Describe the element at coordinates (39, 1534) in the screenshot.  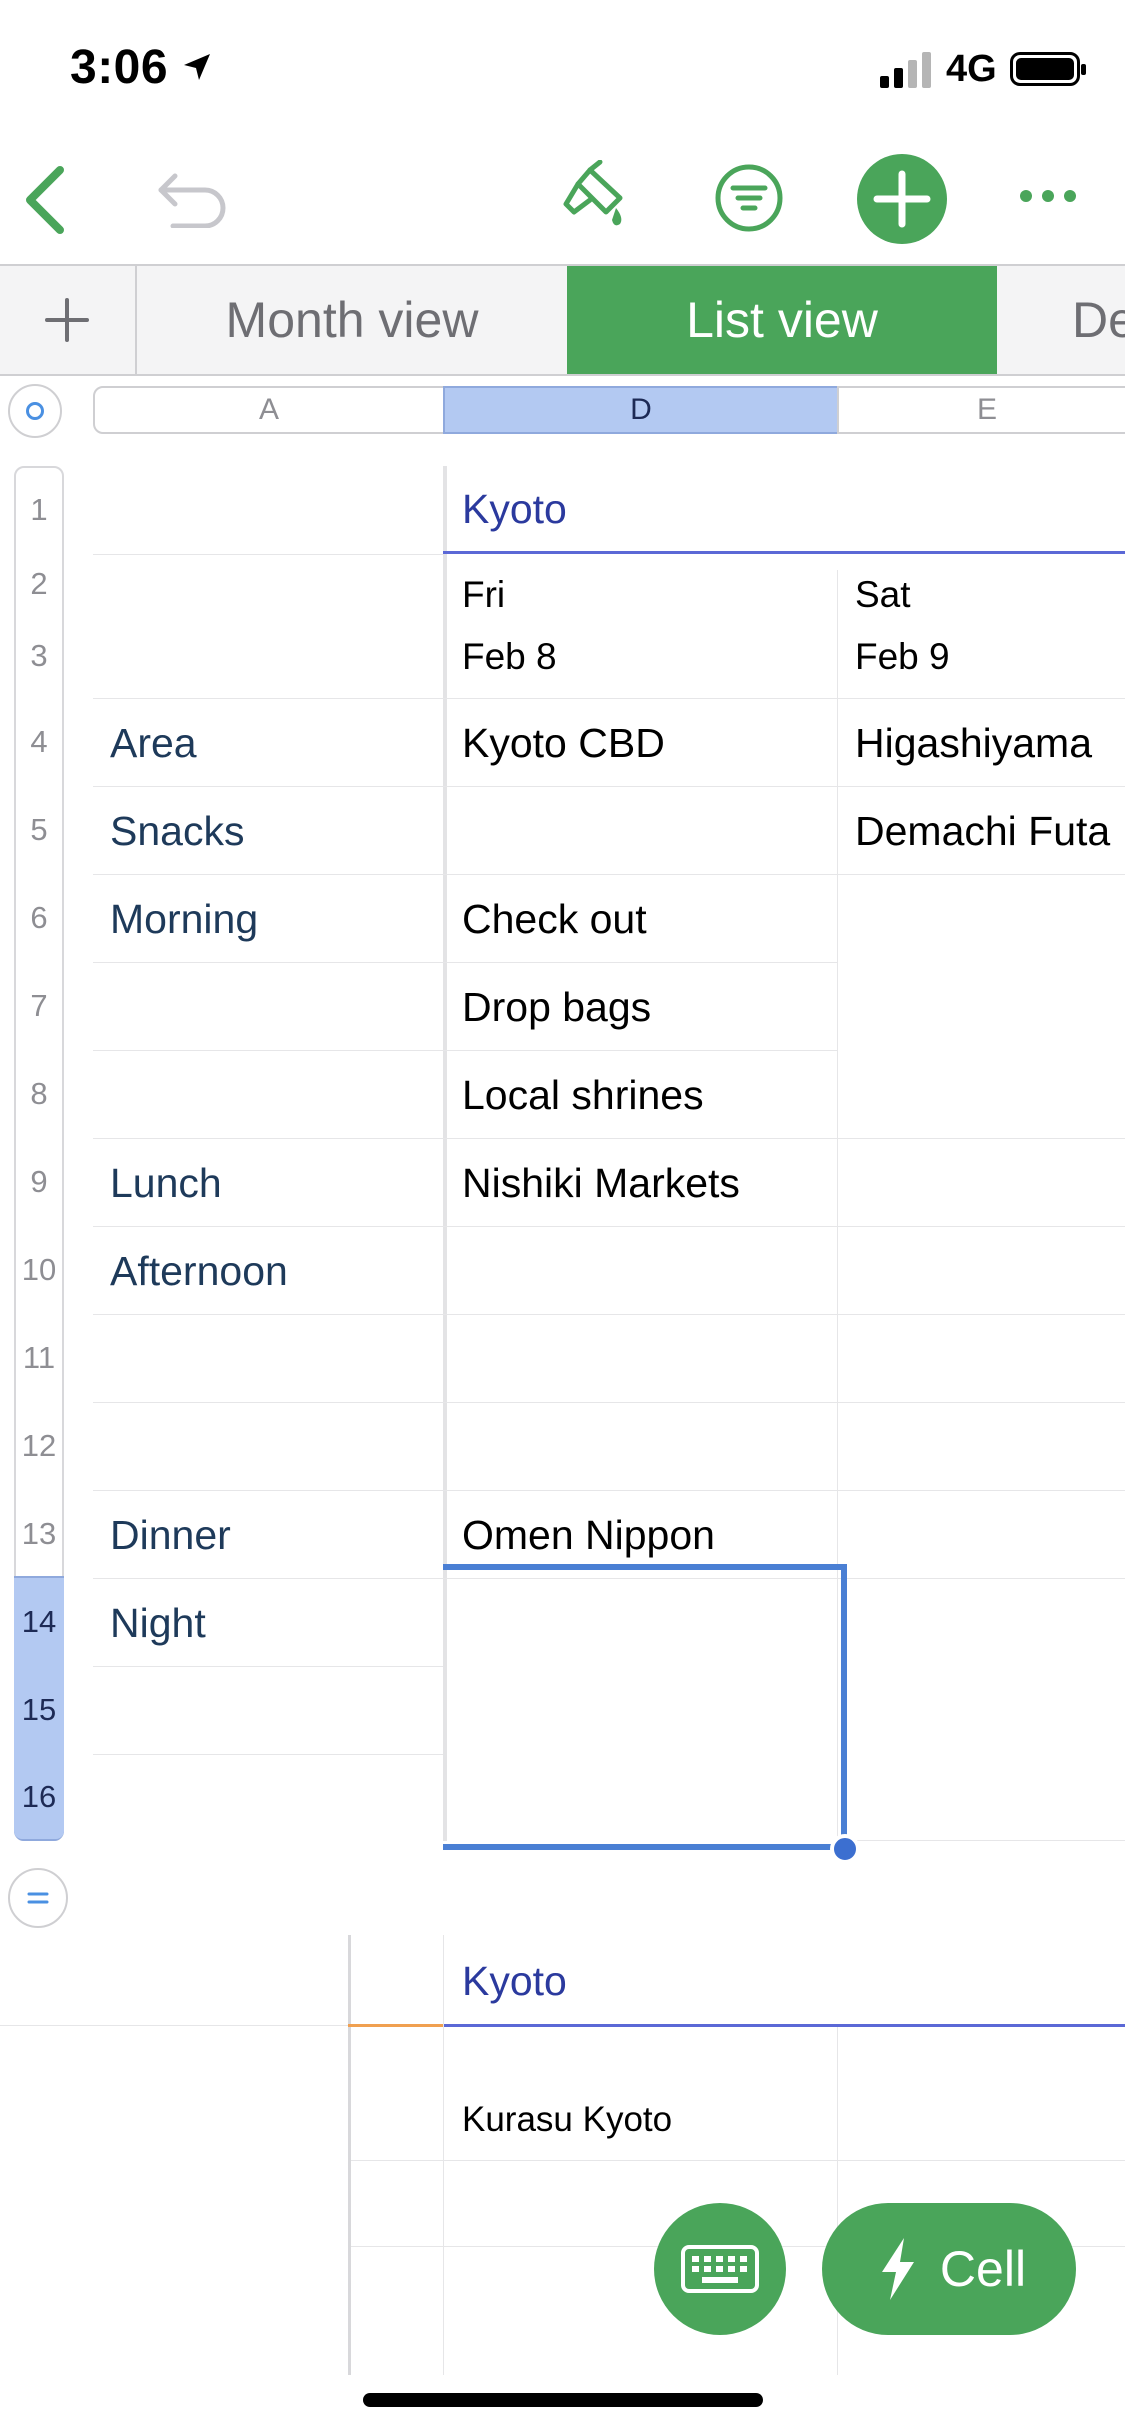
I see `row-number: 13` at that location.